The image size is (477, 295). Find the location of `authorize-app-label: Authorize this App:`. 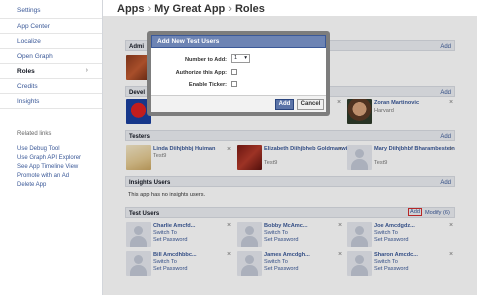

authorize-app-label: Authorize this App: is located at coordinates (201, 73).